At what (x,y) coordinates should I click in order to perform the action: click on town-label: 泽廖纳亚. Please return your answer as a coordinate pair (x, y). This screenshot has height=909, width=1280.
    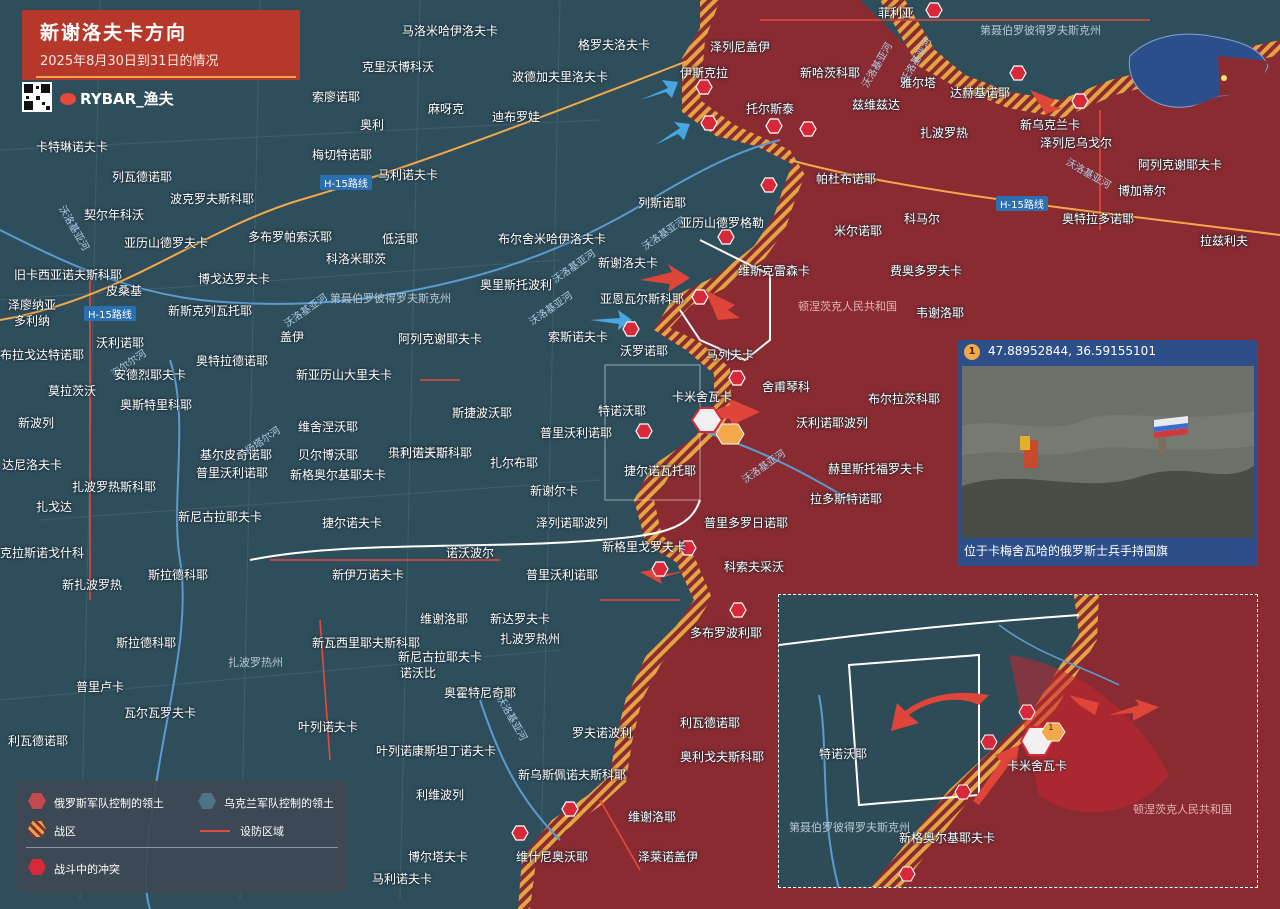
    Looking at the image, I should click on (32, 305).